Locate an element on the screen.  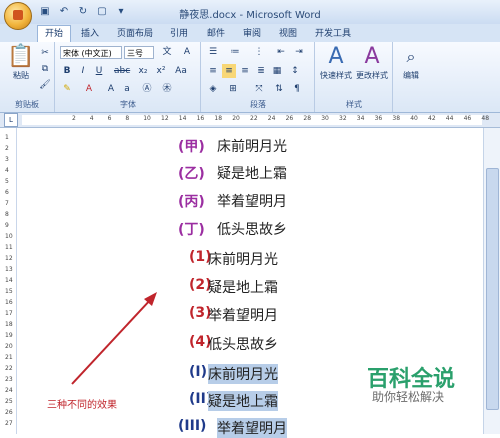
editing-button: ⌕ 编辑 is located at coordinates (411, 62).